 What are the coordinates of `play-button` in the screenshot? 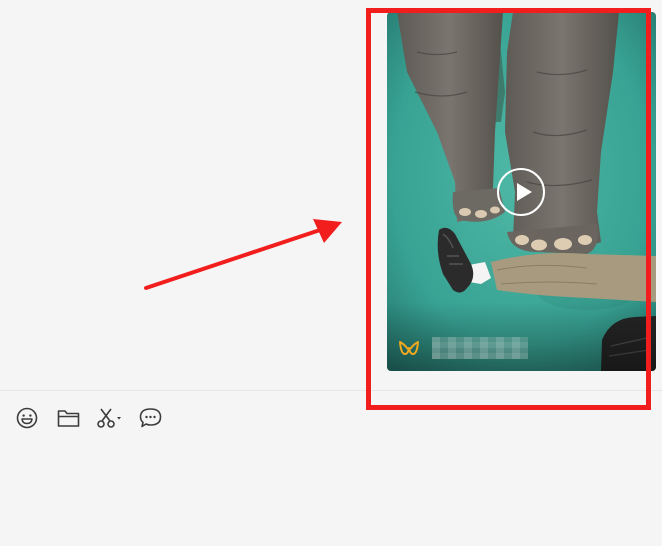 It's located at (521, 192).